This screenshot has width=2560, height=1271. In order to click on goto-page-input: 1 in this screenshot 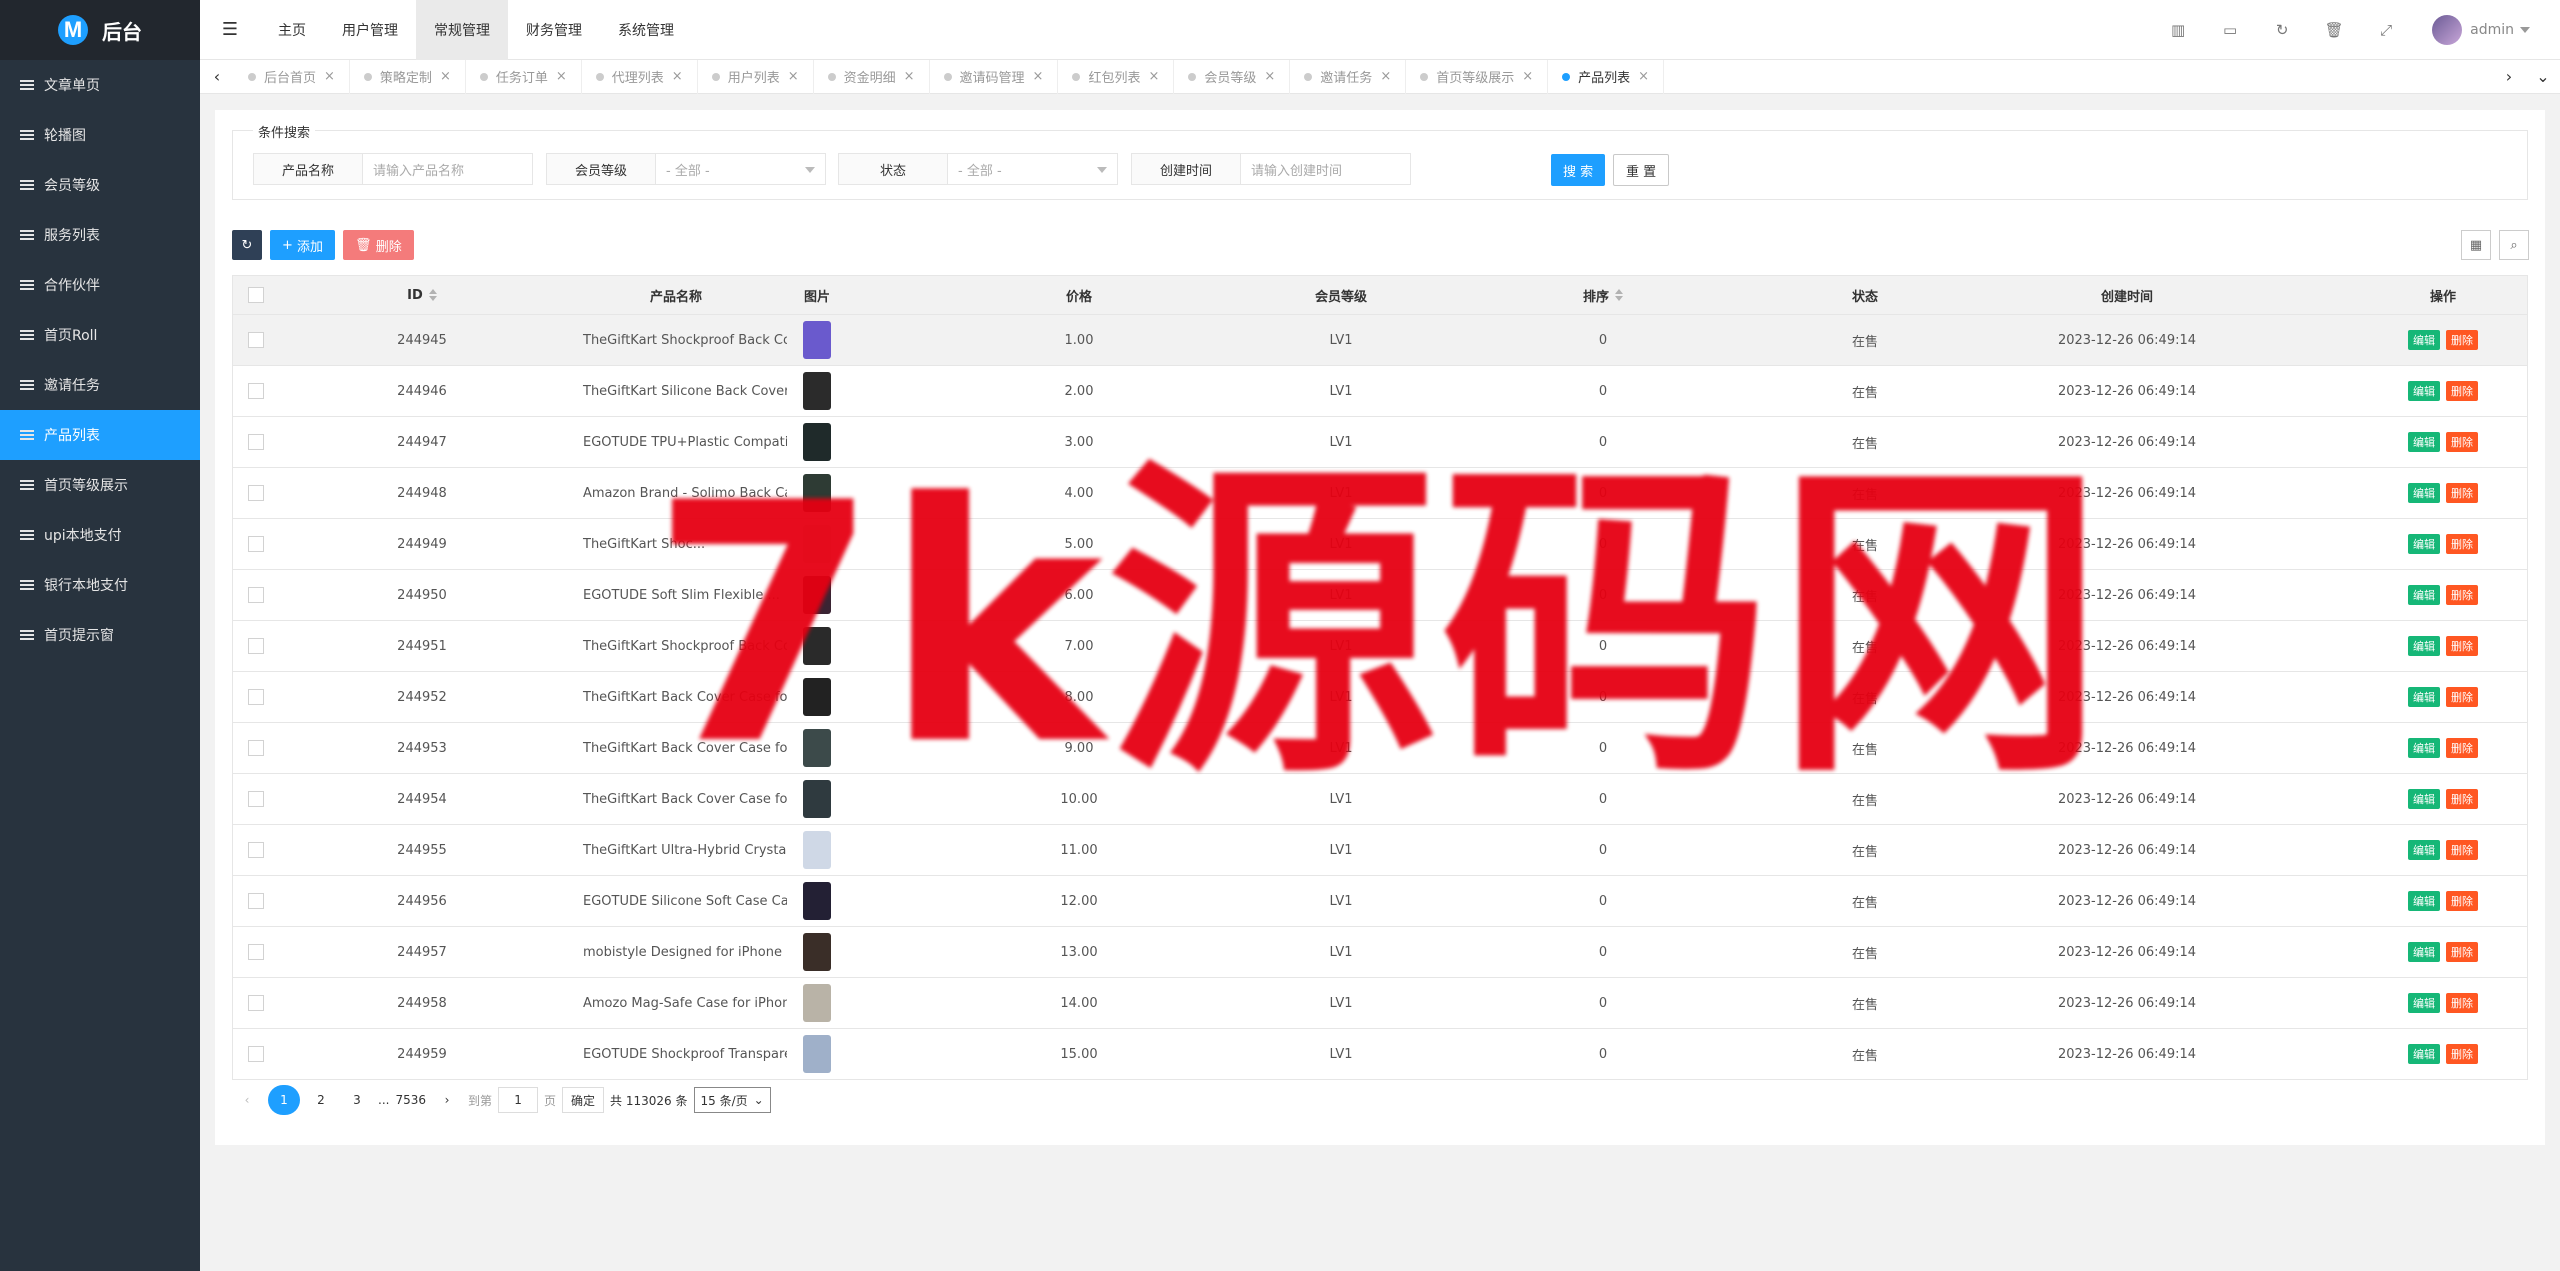, I will do `click(518, 1100)`.